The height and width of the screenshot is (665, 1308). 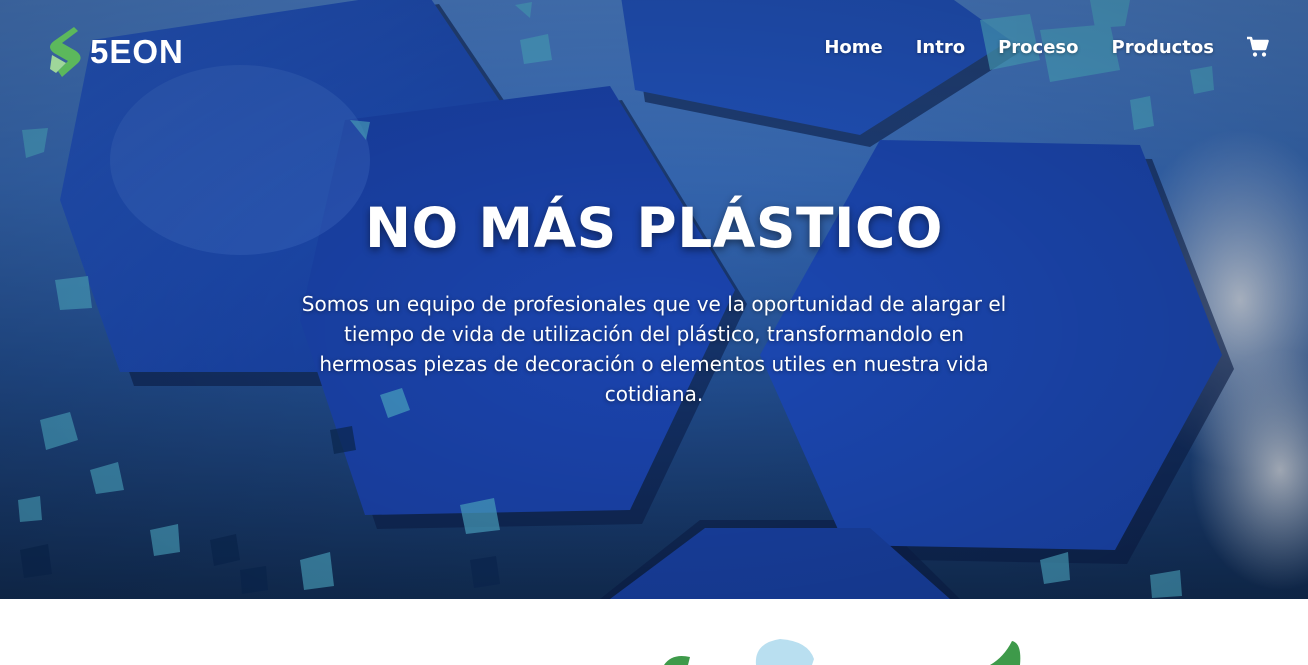 What do you see at coordinates (137, 51) in the screenshot?
I see `brand-name: 5EON` at bounding box center [137, 51].